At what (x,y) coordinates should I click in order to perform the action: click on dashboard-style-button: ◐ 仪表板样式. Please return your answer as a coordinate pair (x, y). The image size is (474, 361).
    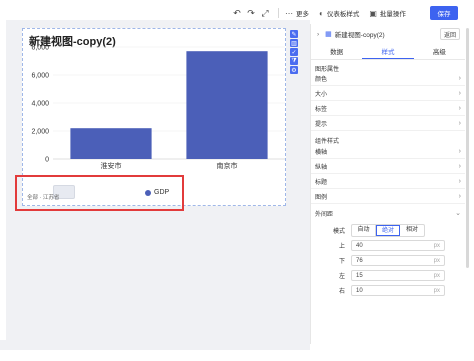
    Looking at the image, I should click on (339, 13).